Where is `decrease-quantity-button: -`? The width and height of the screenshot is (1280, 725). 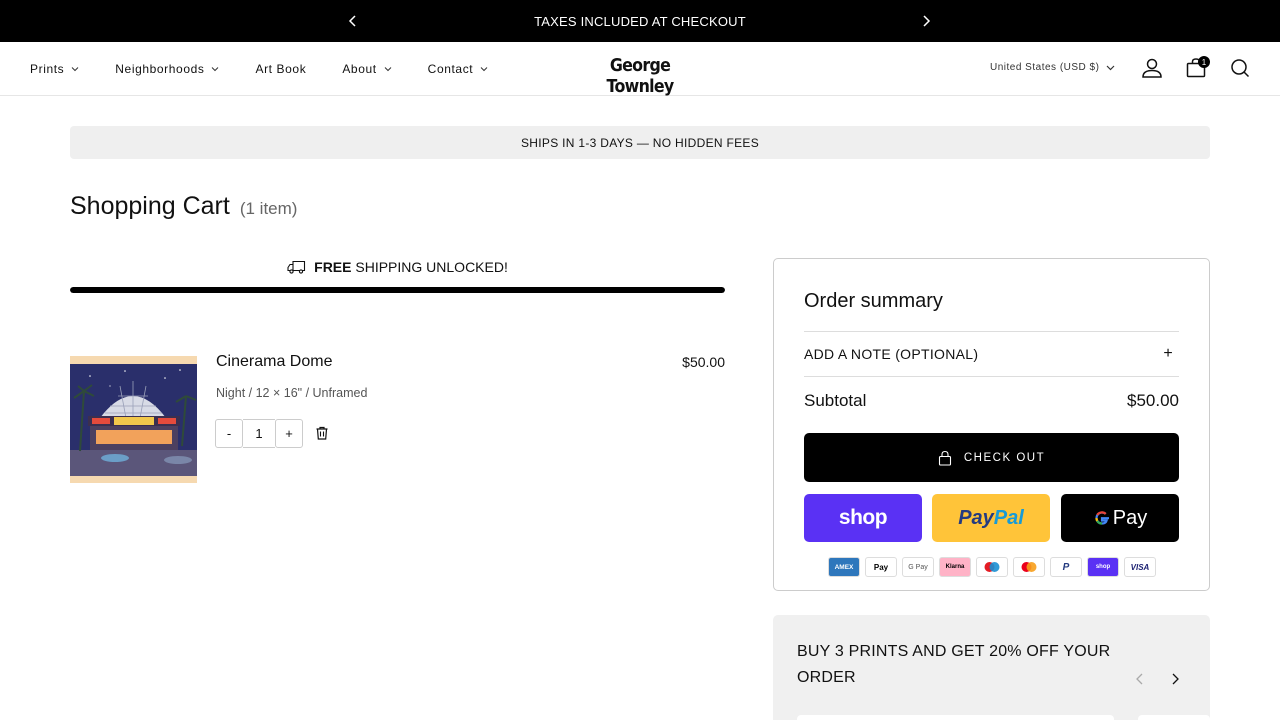
decrease-quantity-button: - is located at coordinates (229, 433).